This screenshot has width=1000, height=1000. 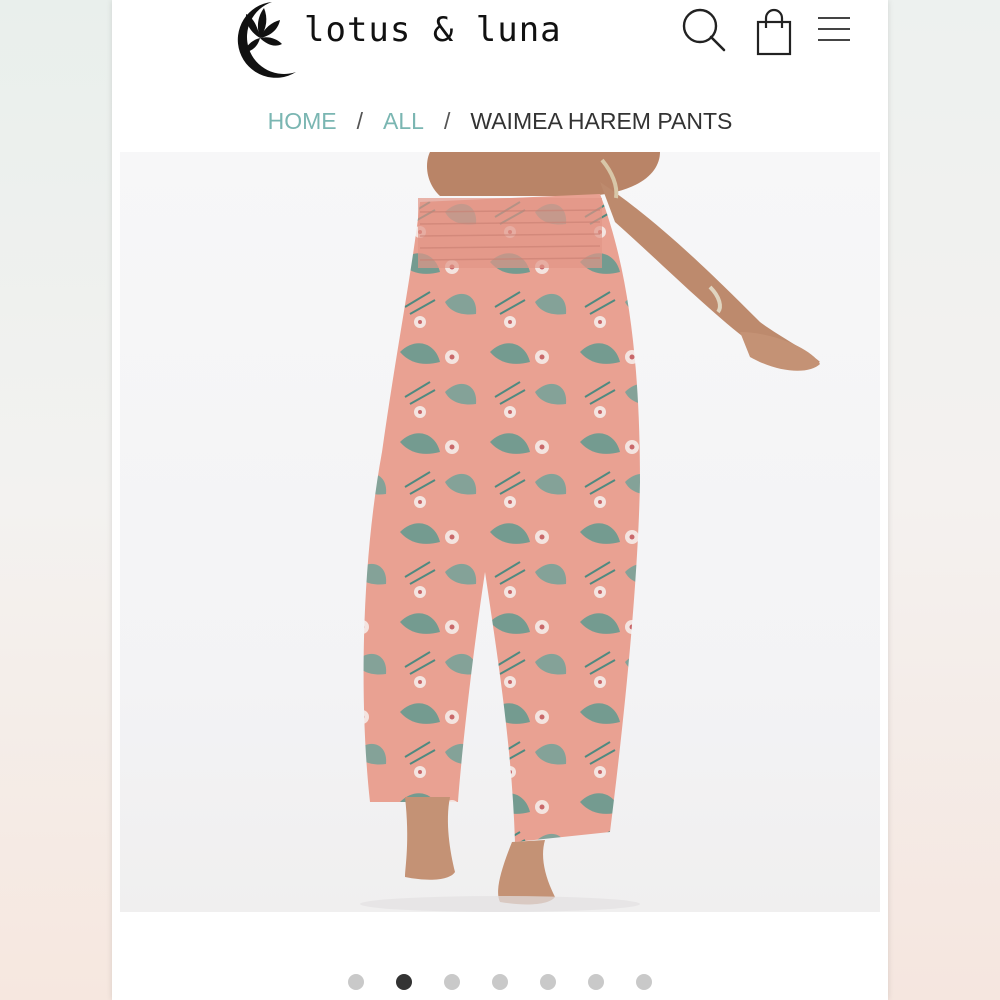 I want to click on breadcrumb-all-link: ALL, so click(x=403, y=121).